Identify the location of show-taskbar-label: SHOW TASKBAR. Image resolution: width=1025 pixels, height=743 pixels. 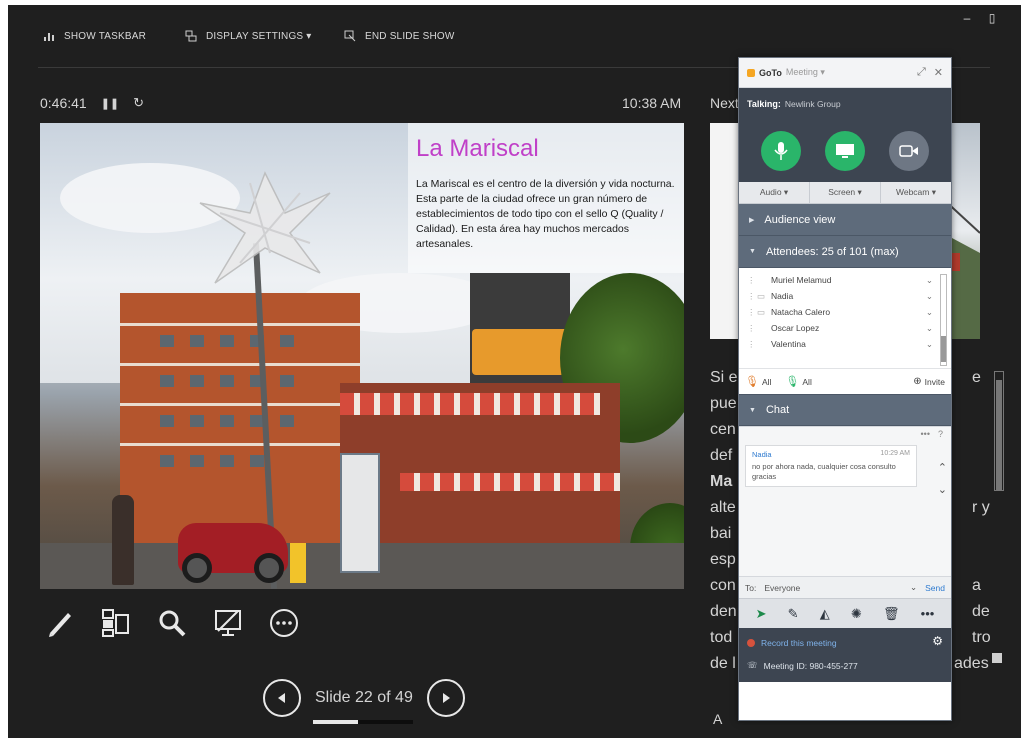
(105, 36).